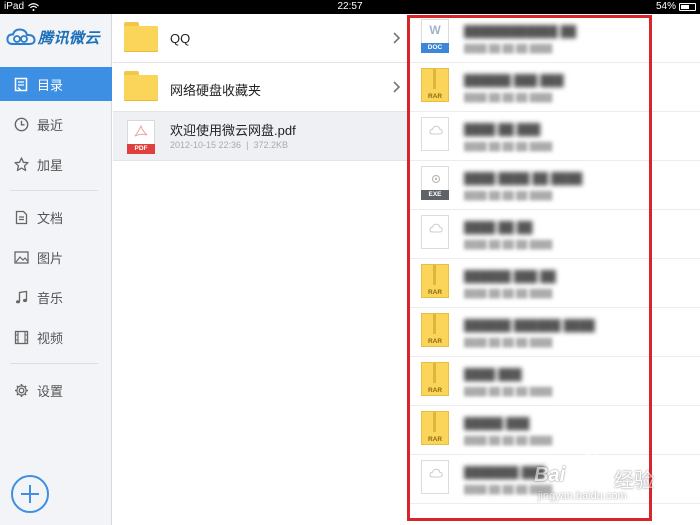 This screenshot has width=700, height=525. Describe the element at coordinates (609, 482) in the screenshot. I see `watermark: Bai 经验 jingyan.baidu.com` at that location.